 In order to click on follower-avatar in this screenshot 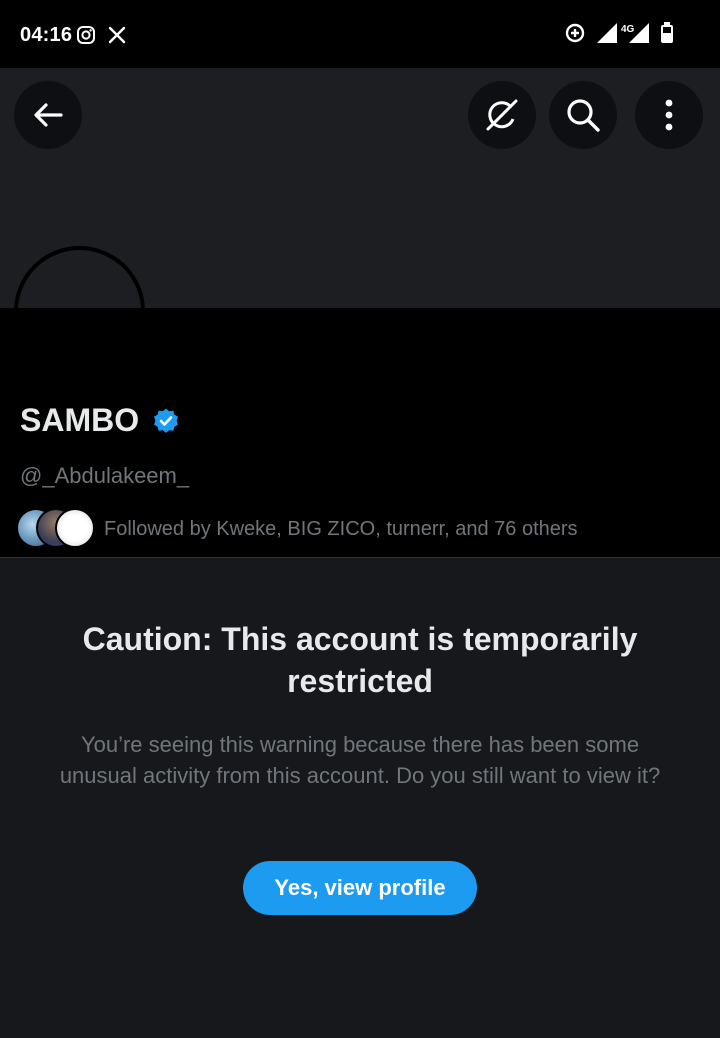, I will do `click(75, 528)`.